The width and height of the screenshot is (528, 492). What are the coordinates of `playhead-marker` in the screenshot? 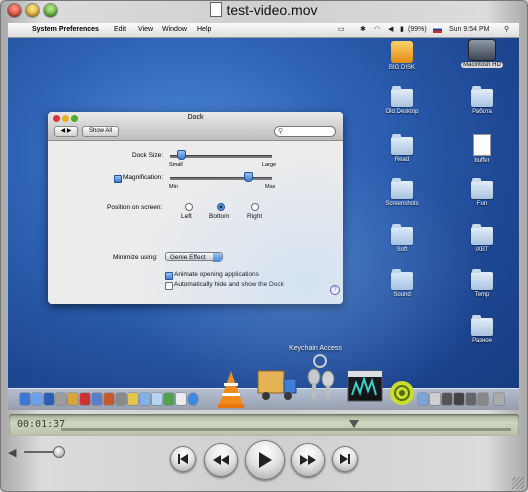 It's located at (353, 424).